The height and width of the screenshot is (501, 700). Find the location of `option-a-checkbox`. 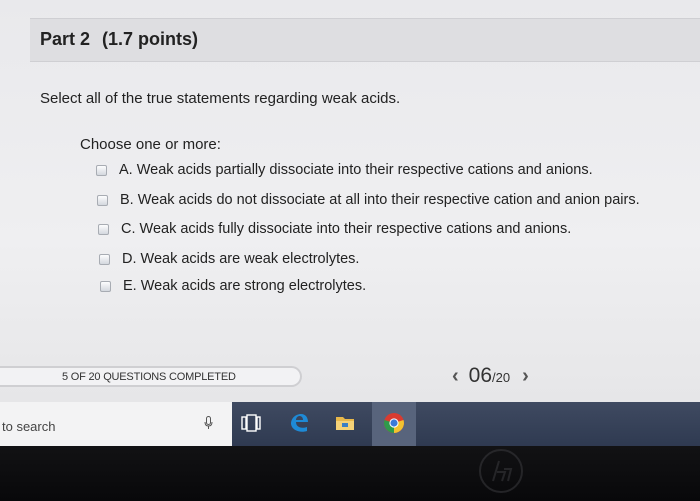

option-a-checkbox is located at coordinates (101, 170).